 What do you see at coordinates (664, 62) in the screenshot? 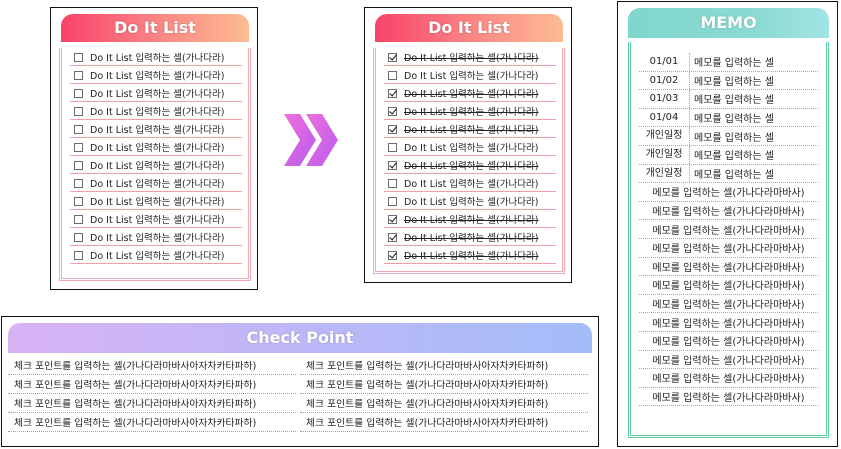
I see `memo-date: 01/01` at bounding box center [664, 62].